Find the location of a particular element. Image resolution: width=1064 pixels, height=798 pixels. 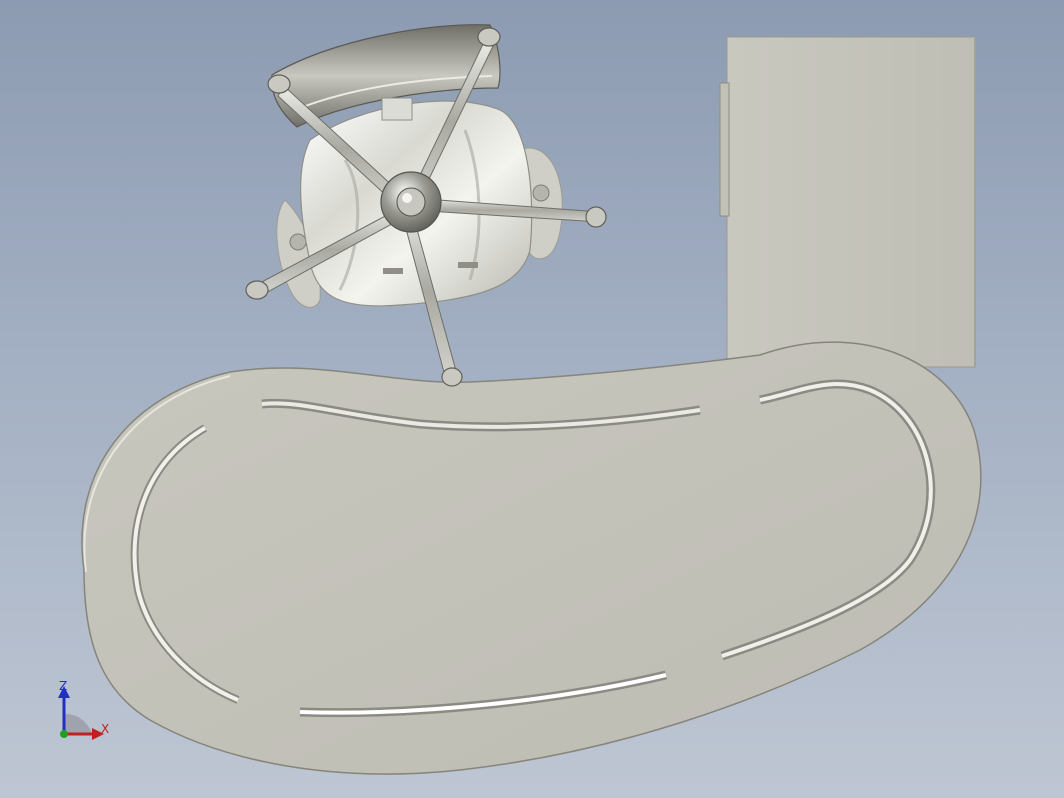

file-cabinet-icon is located at coordinates (847, 202).